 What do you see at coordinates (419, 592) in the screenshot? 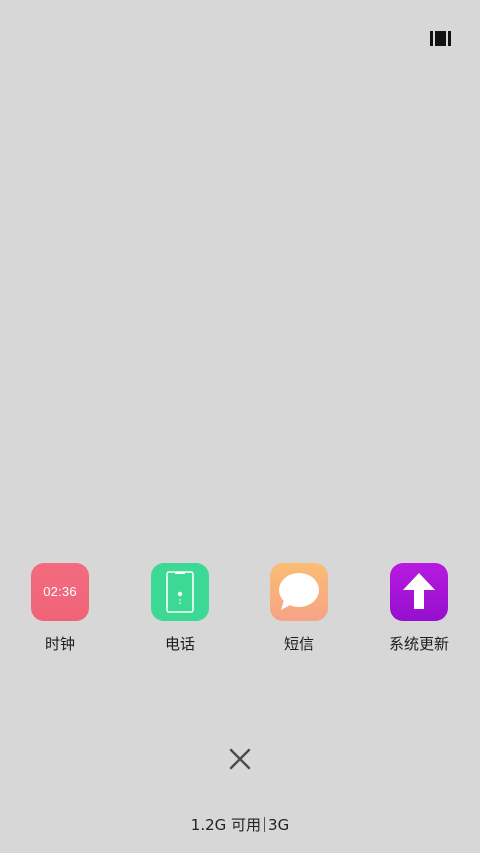
I see `system-update-icon` at bounding box center [419, 592].